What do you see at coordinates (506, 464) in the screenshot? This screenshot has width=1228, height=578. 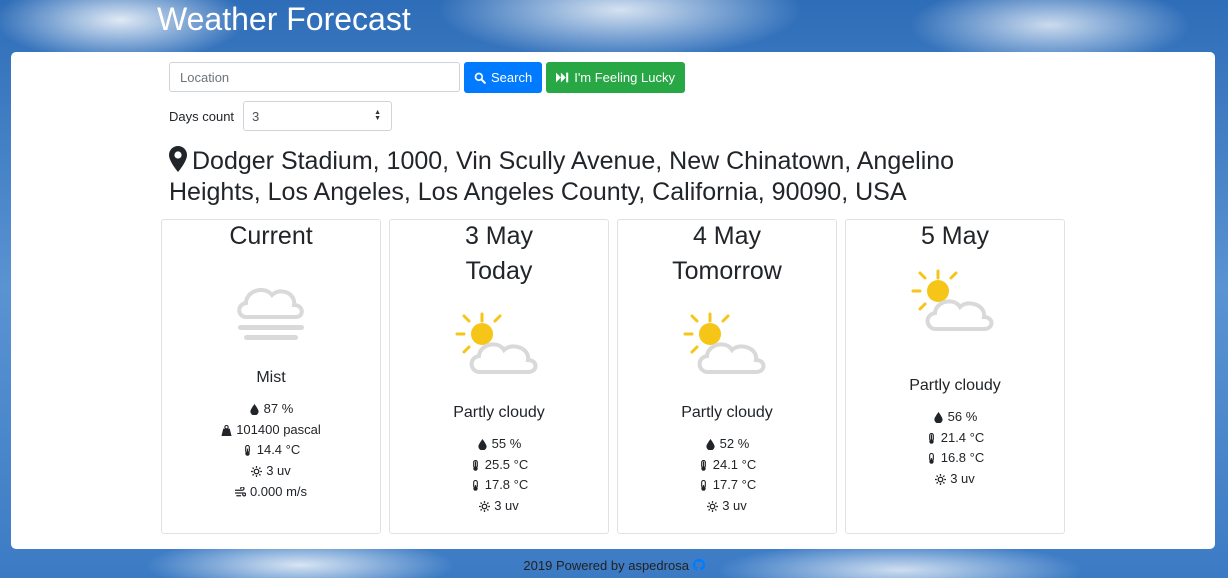 I see `temp-max-value: 25.5 °C` at bounding box center [506, 464].